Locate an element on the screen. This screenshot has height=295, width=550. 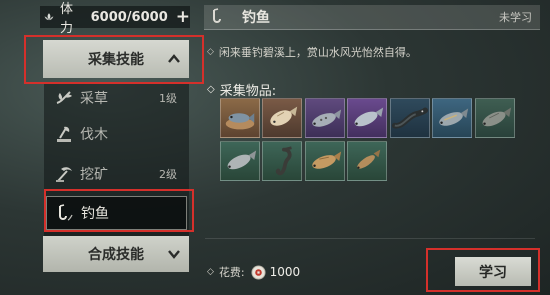
coin-icon is located at coordinates (258, 272).